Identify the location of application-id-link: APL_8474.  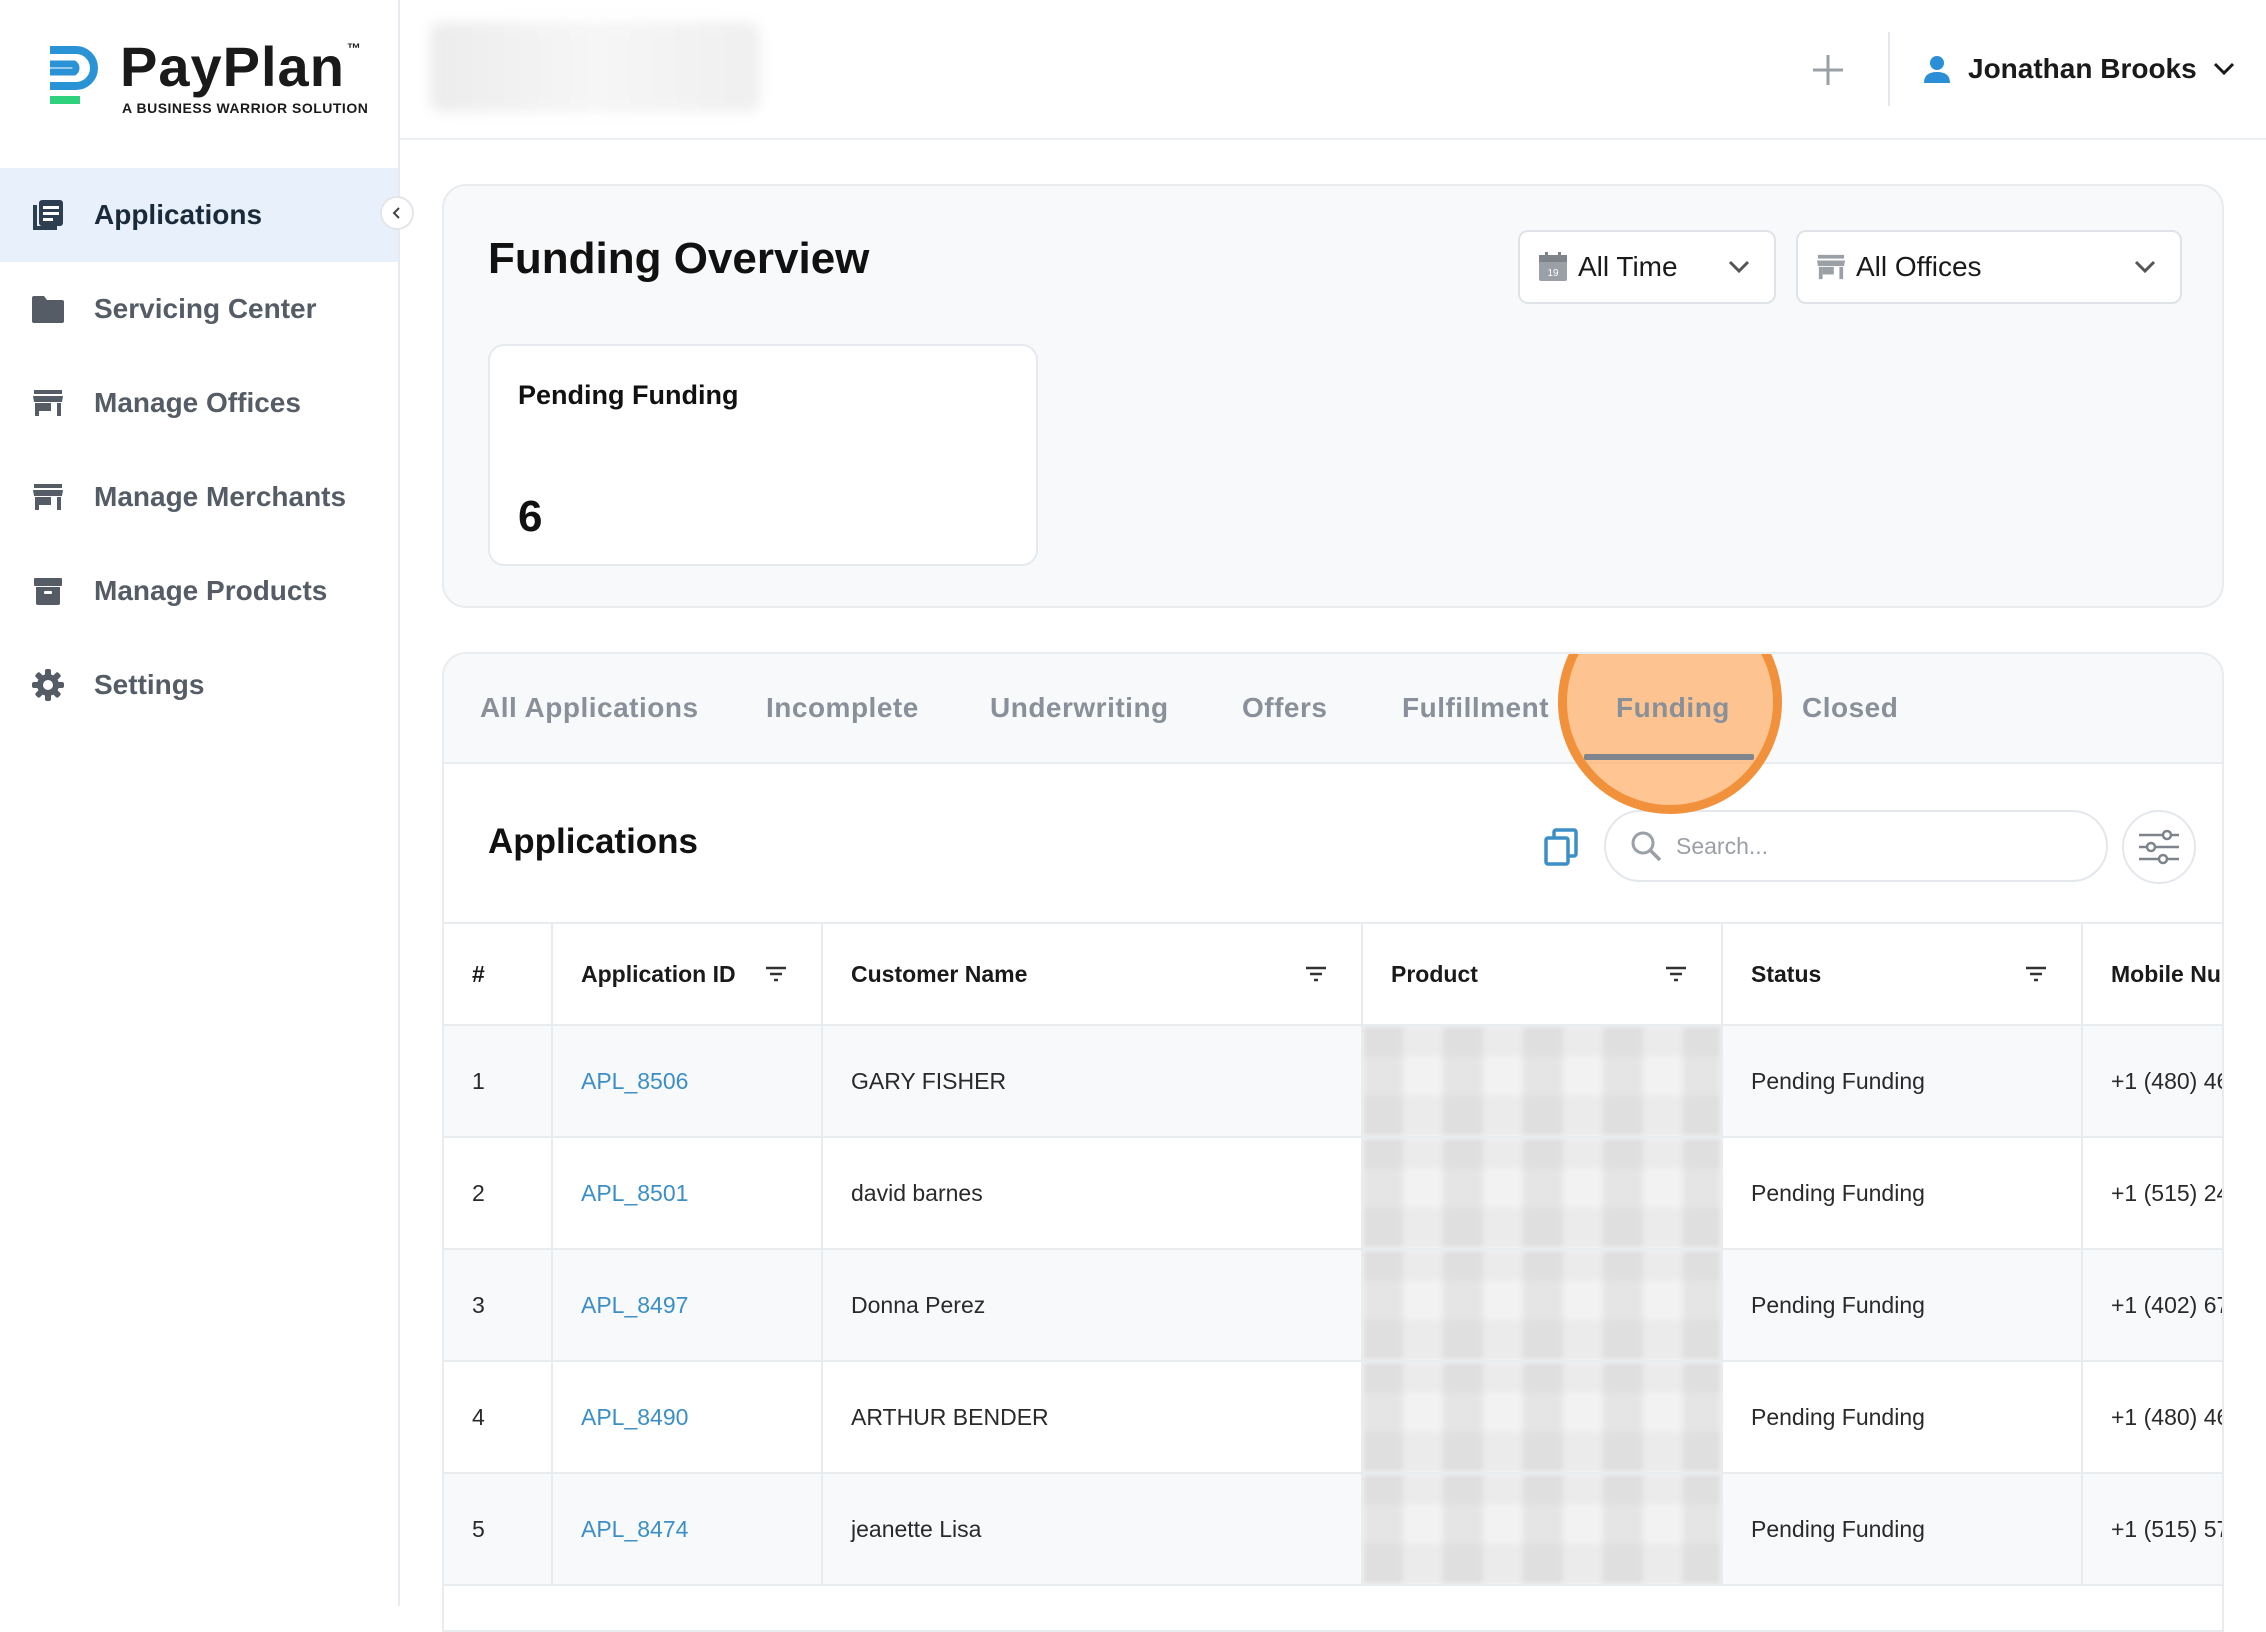
(687, 1529).